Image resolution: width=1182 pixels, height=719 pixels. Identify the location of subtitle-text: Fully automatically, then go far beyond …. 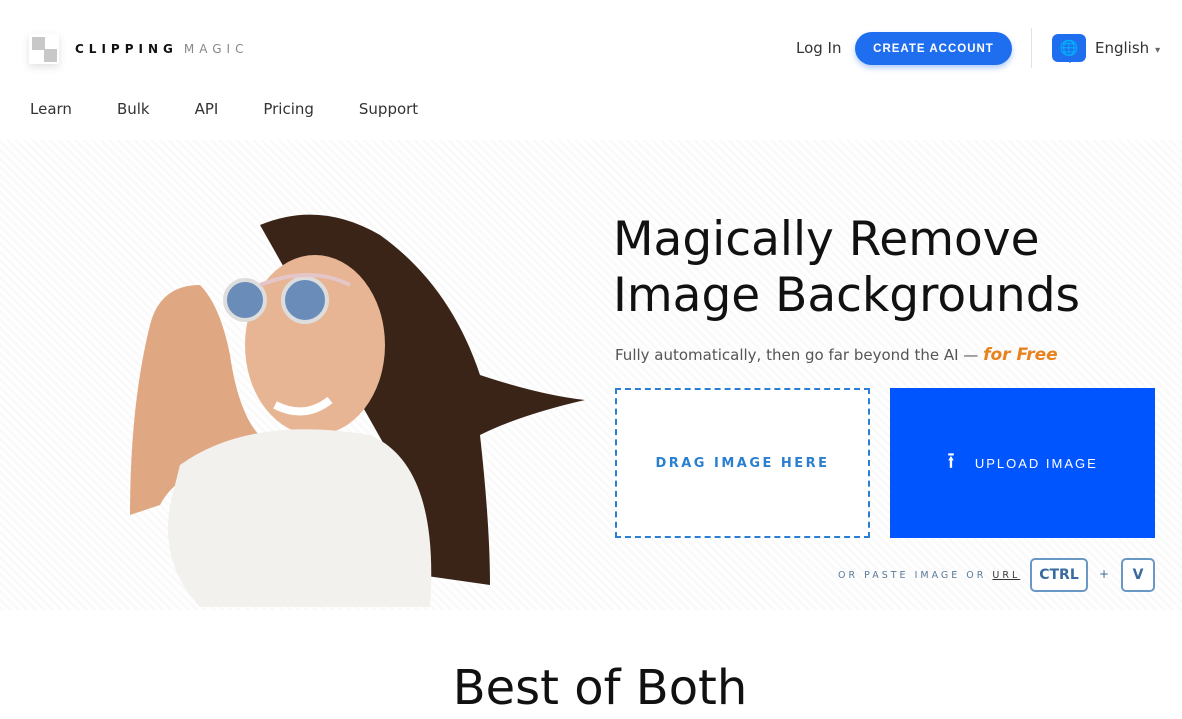
(797, 355).